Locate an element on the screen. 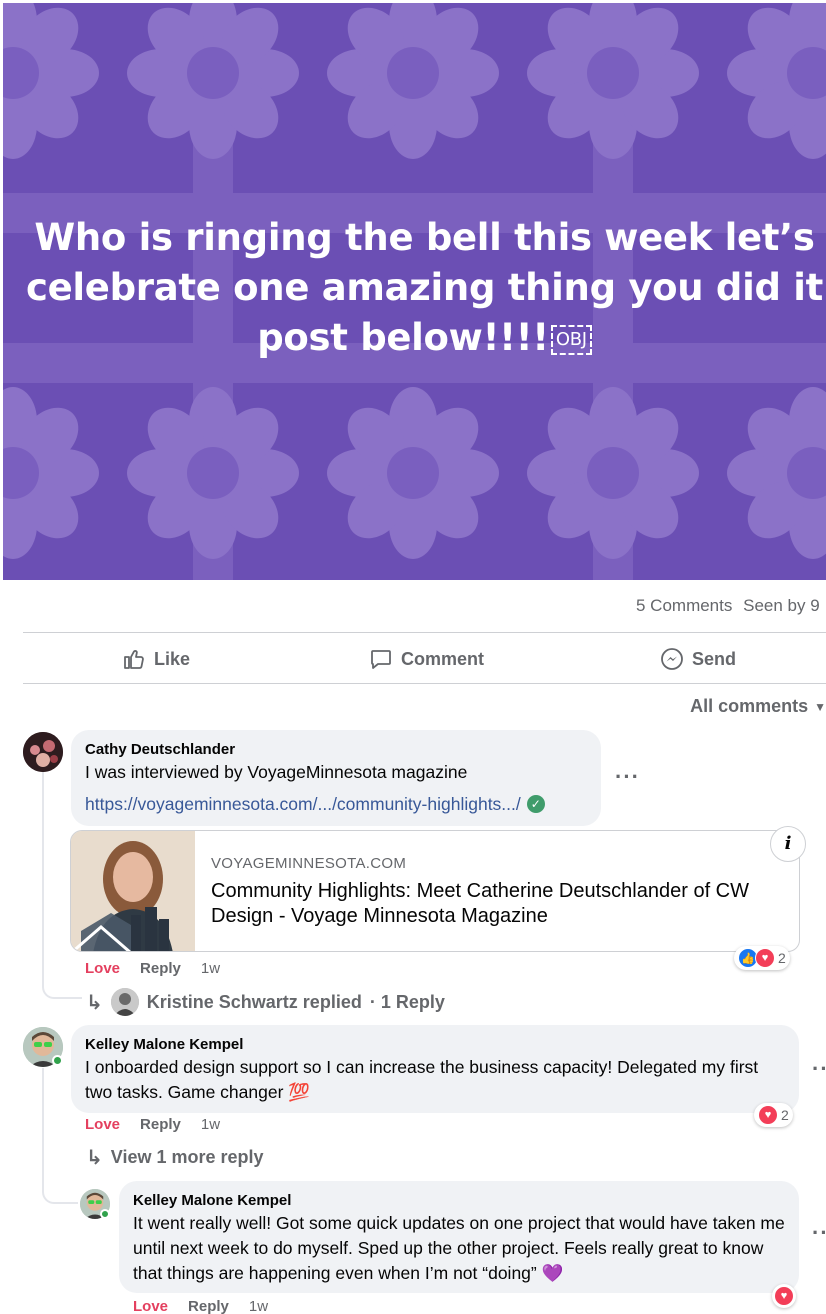 The height and width of the screenshot is (1314, 826). replies-link: ↳ Kristine Schwartz replied · 1 Reply is located at coordinates (265, 1002).